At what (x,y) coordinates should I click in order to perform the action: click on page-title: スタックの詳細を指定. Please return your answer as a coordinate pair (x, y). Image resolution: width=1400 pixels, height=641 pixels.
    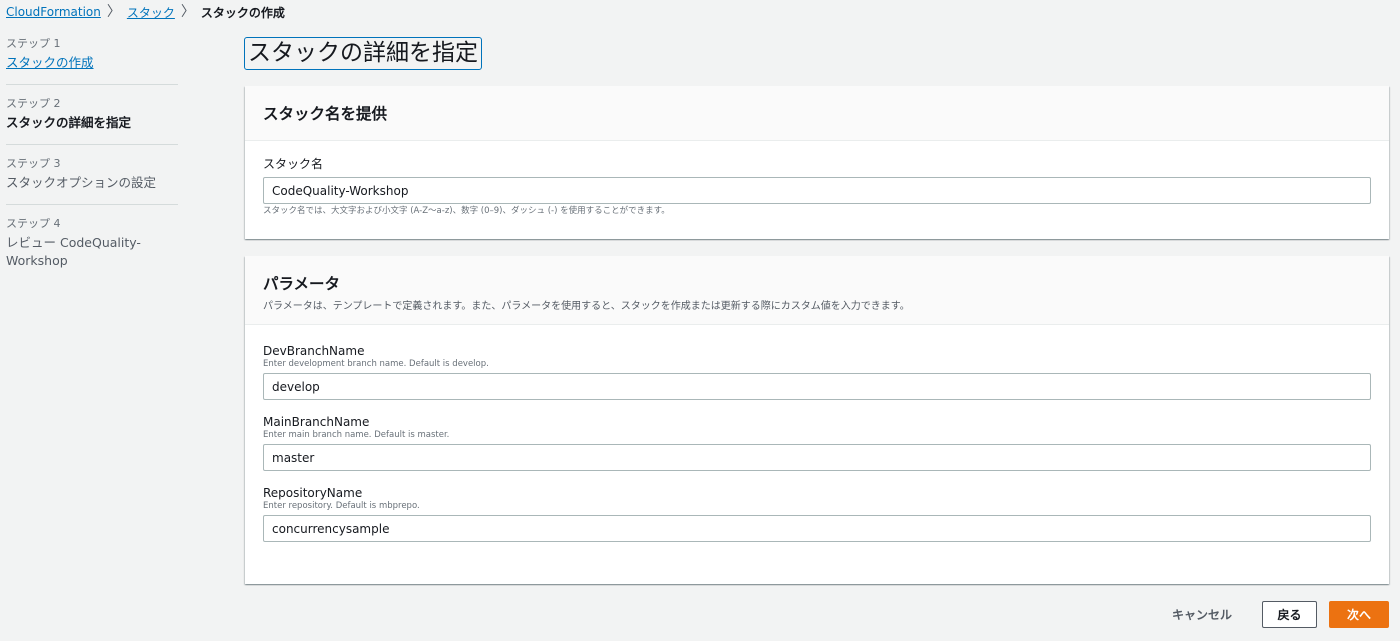
    Looking at the image, I should click on (363, 53).